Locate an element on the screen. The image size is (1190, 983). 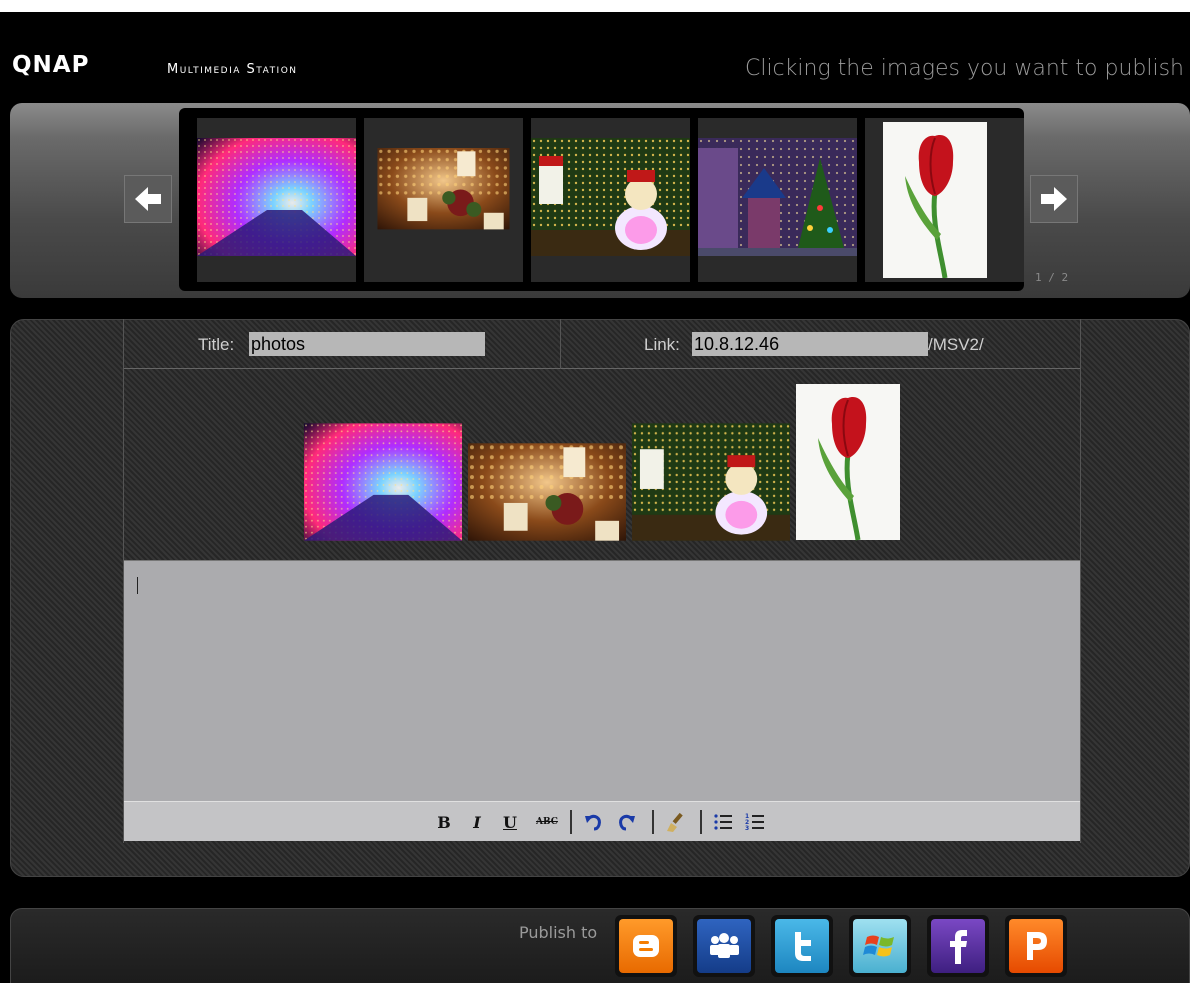
link-label: Link: is located at coordinates (662, 344).